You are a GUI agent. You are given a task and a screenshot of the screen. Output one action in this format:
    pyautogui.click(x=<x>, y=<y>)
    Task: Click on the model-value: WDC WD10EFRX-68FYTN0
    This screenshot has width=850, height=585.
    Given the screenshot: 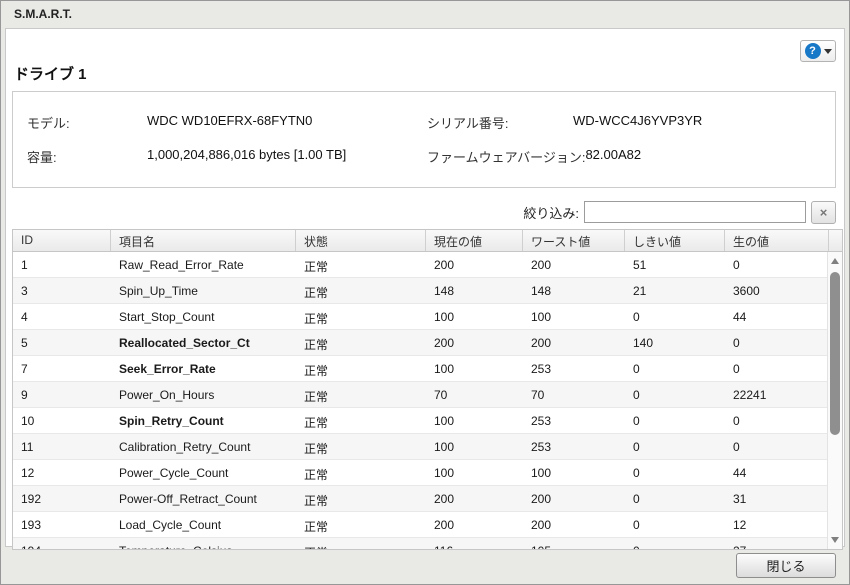 What is the action you would take?
    pyautogui.click(x=230, y=120)
    